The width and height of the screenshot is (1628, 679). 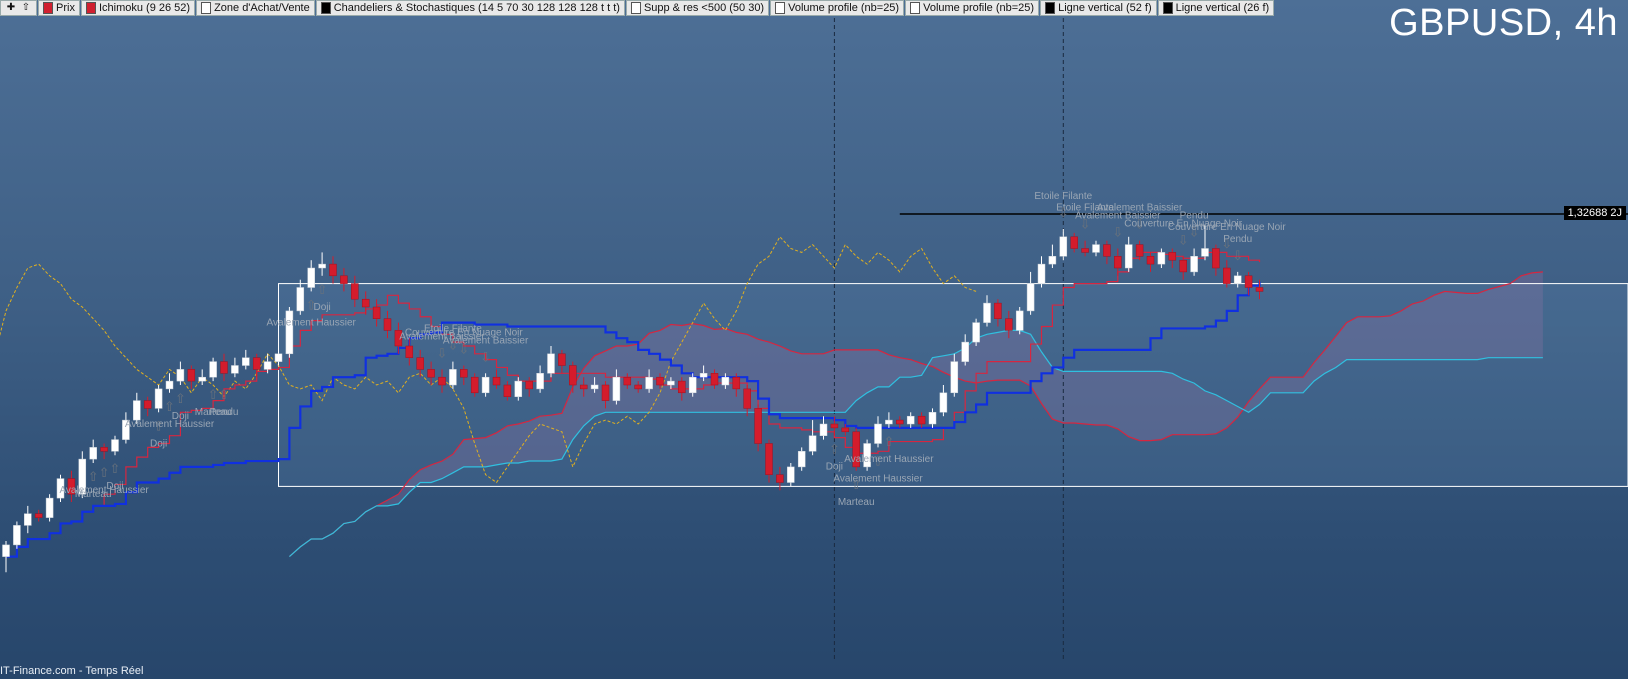 I want to click on toolbar-indicator-2: Zone d'Achat/Vente, so click(x=255, y=8).